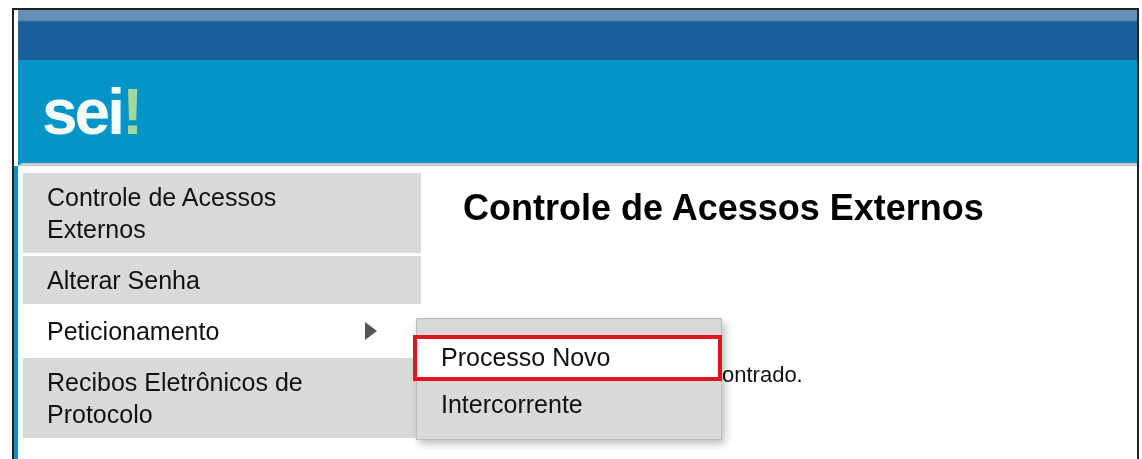 The width and height of the screenshot is (1142, 459). I want to click on sidebar-item: Alterar Senha, so click(222, 280).